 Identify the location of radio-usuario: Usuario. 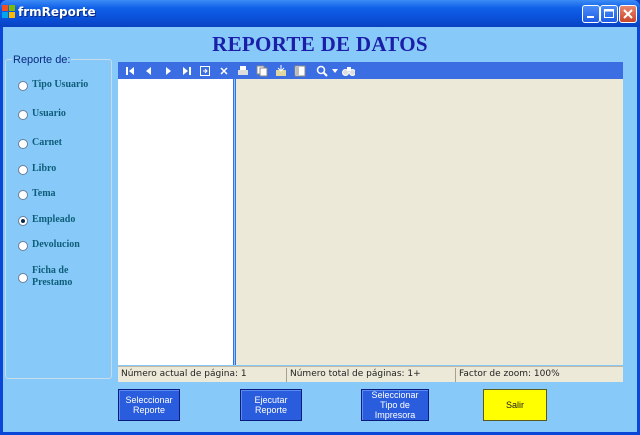
(60, 114).